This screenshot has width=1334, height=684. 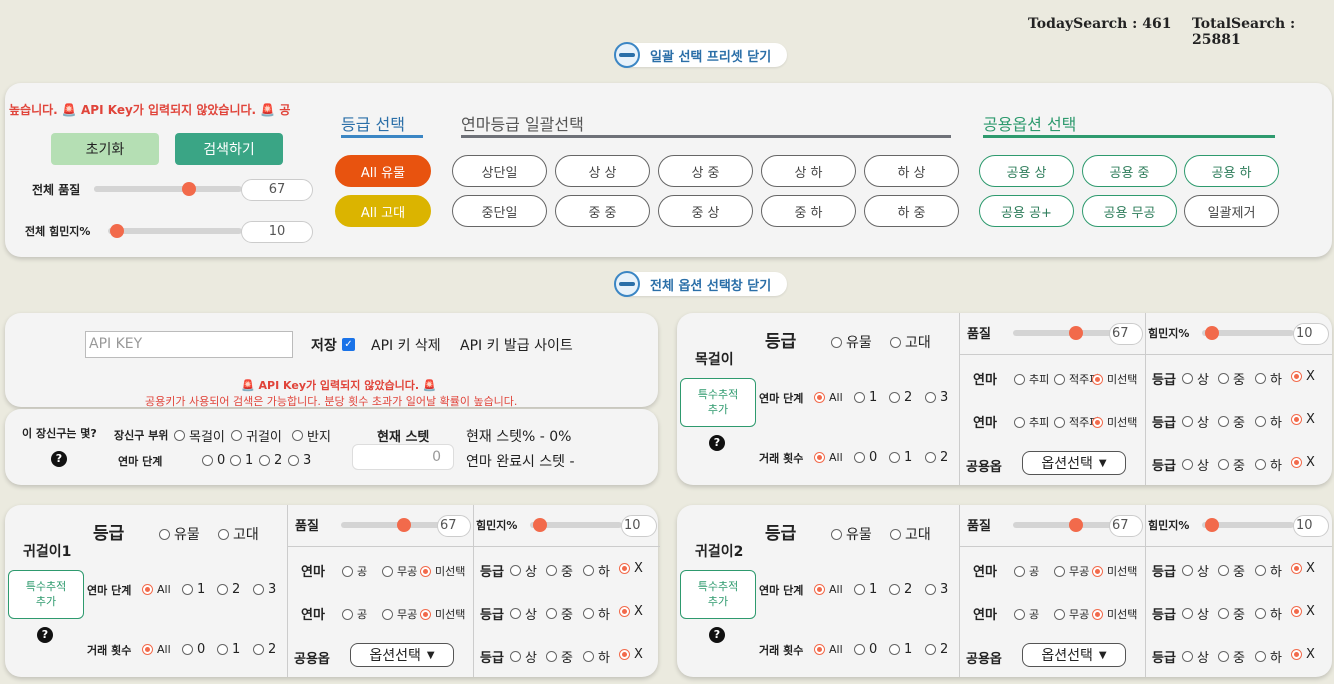 What do you see at coordinates (516, 345) in the screenshot?
I see `issue-key-link: API 키 발급 사이트` at bounding box center [516, 345].